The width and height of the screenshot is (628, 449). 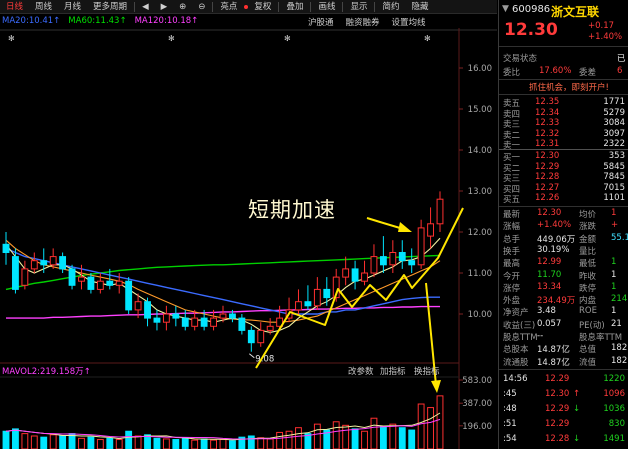 I want to click on stat-value: 12.30, so click(x=549, y=213).